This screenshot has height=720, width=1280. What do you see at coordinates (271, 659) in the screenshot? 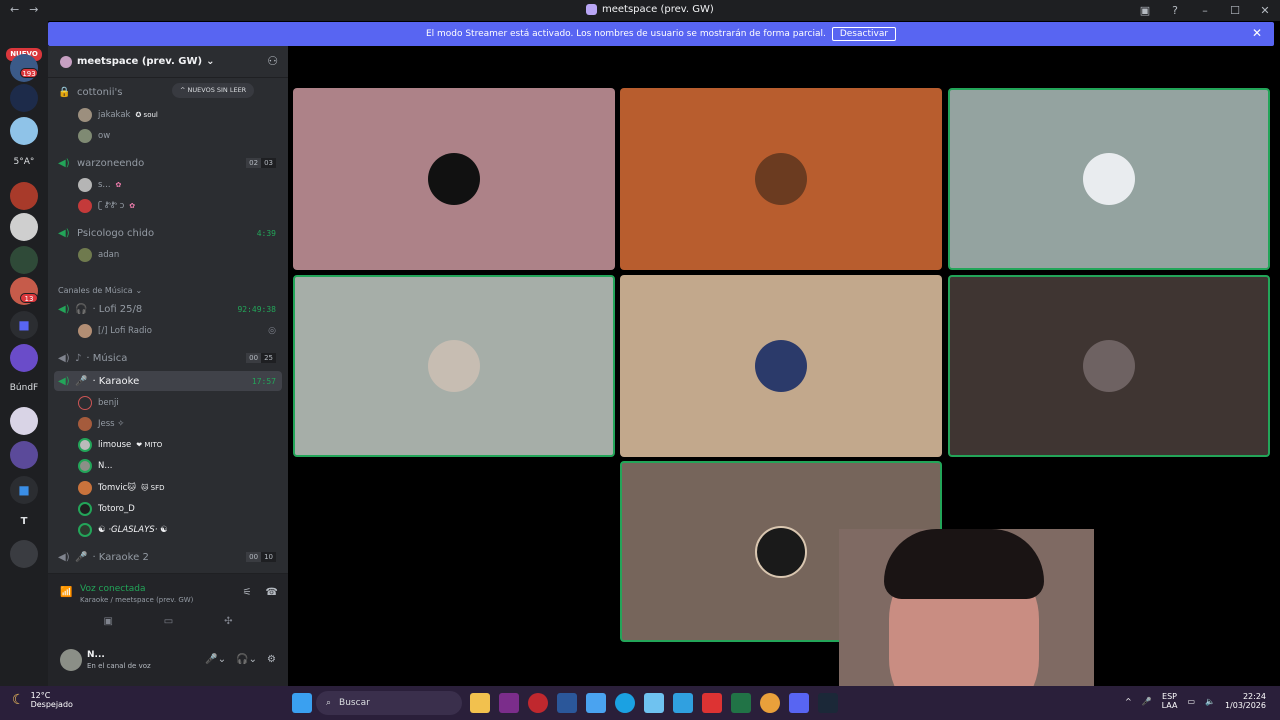
I see `gear-icon: ⚙` at bounding box center [271, 659].